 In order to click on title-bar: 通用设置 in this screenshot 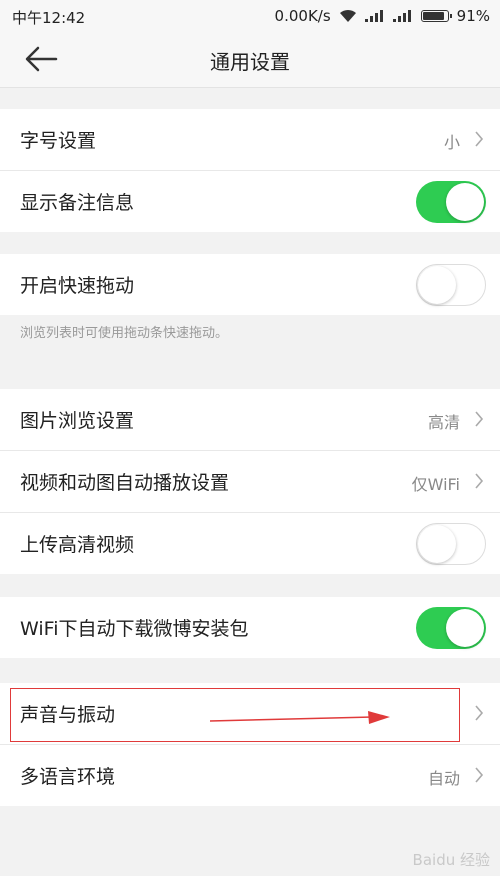, I will do `click(250, 60)`.